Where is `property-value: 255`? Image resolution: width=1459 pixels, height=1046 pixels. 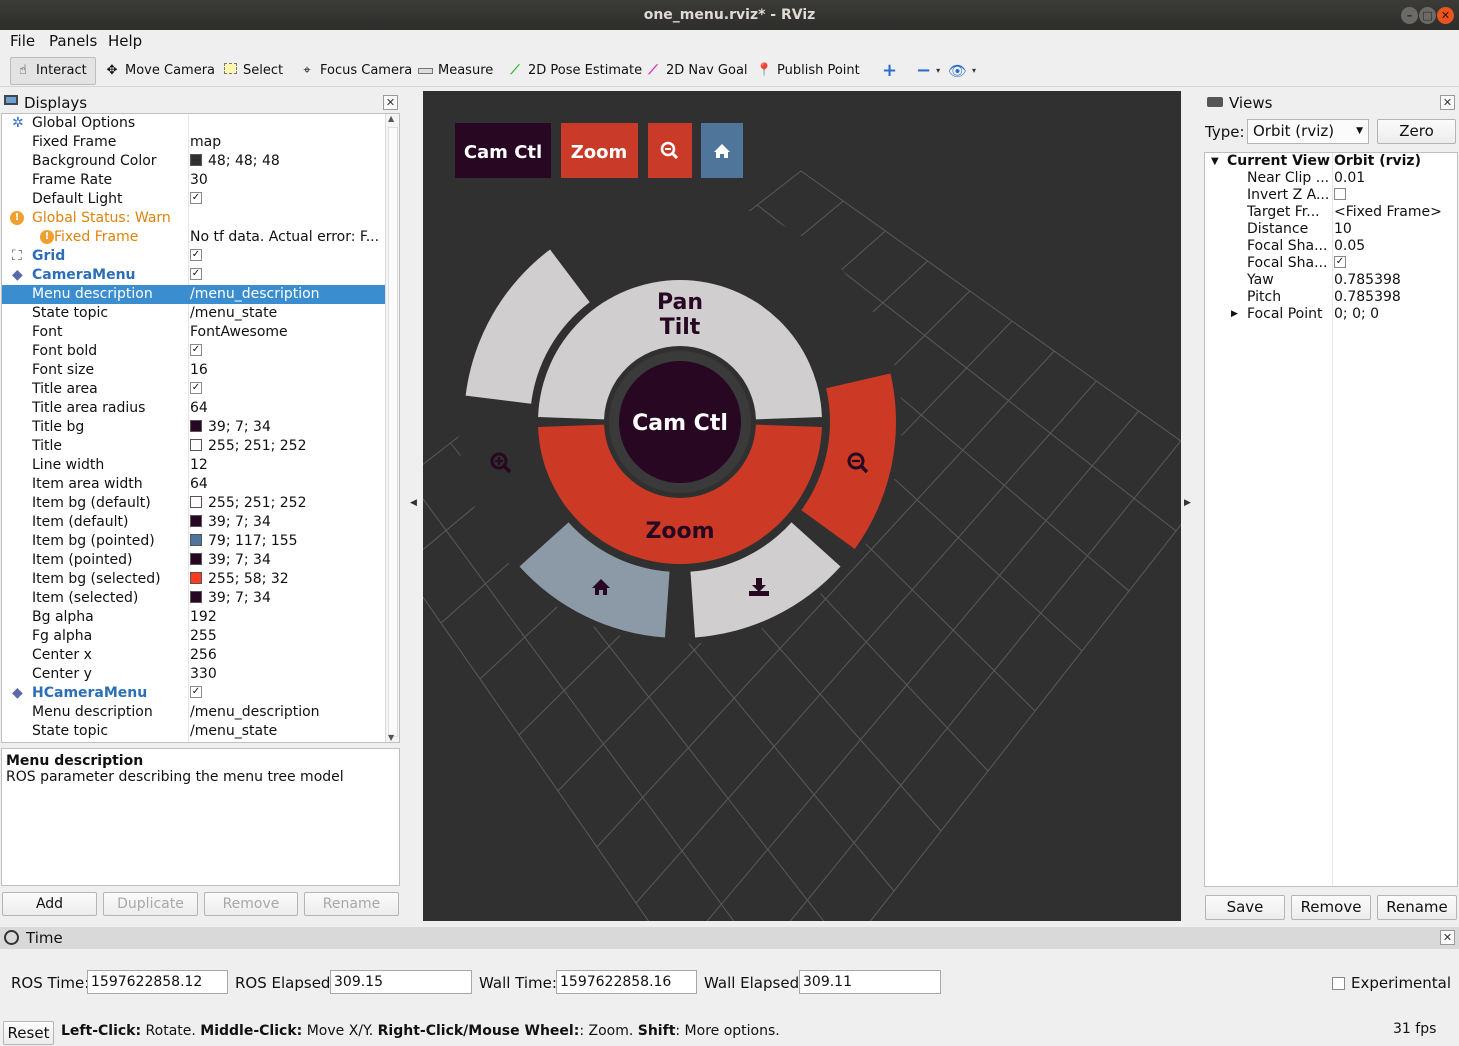
property-value: 255 is located at coordinates (288, 636).